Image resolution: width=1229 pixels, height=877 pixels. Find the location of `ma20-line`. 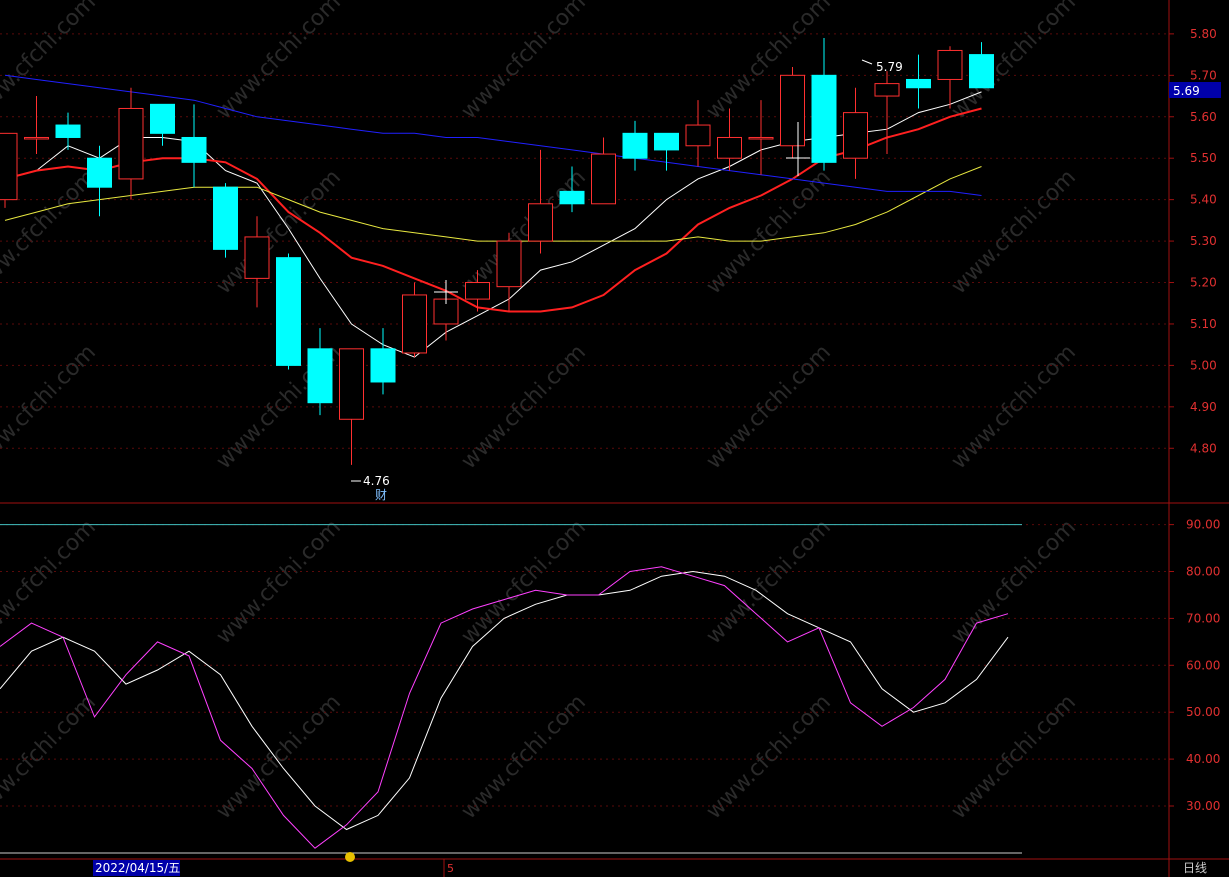

ma20-line is located at coordinates (493, 204).